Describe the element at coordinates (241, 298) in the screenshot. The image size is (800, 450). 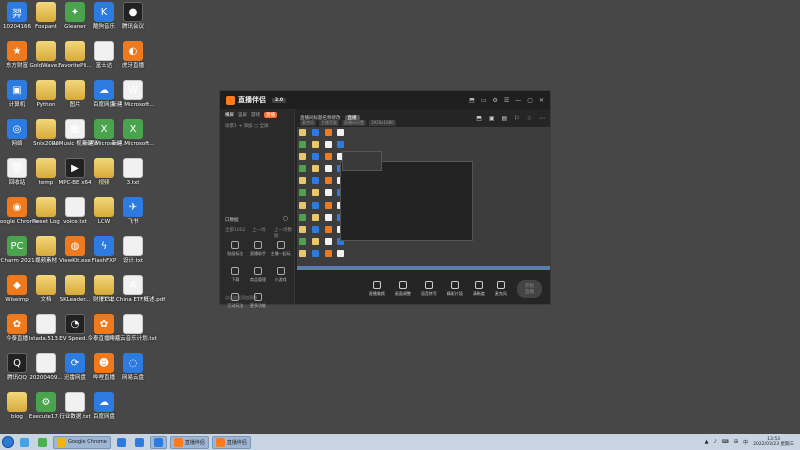
I see `sidebar-footer: 点击这里添加直播` at that location.